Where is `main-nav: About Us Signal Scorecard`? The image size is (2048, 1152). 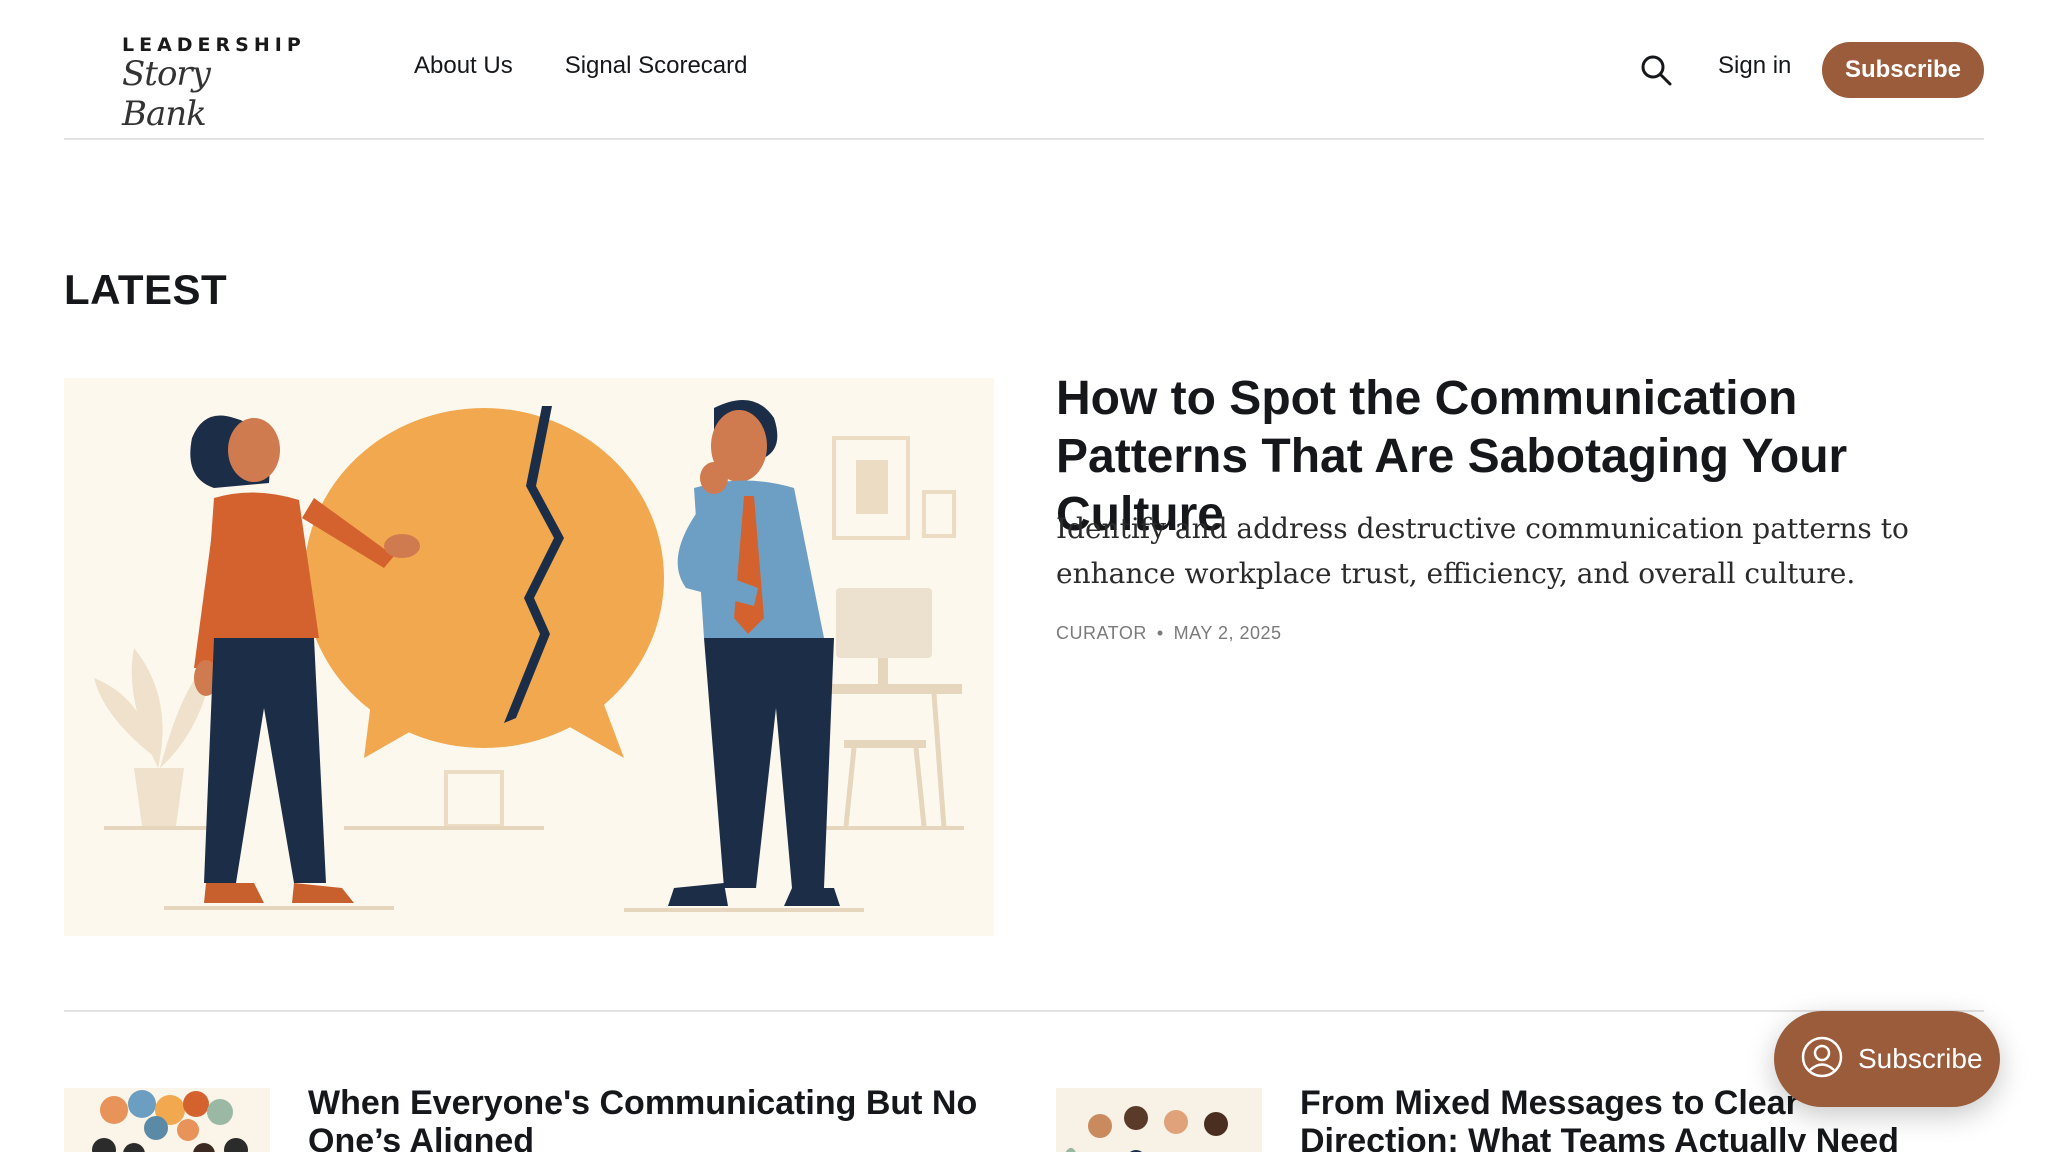
main-nav: About Us Signal Scorecard is located at coordinates (580, 66).